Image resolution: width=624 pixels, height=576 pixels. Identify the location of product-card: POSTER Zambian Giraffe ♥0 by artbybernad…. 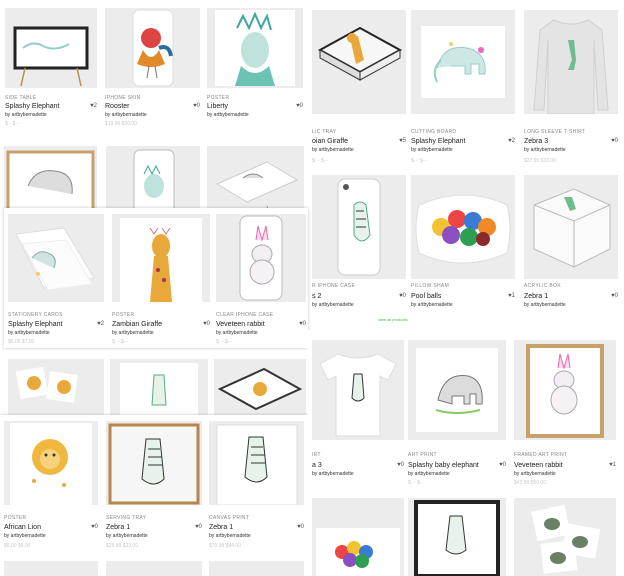
(161, 280).